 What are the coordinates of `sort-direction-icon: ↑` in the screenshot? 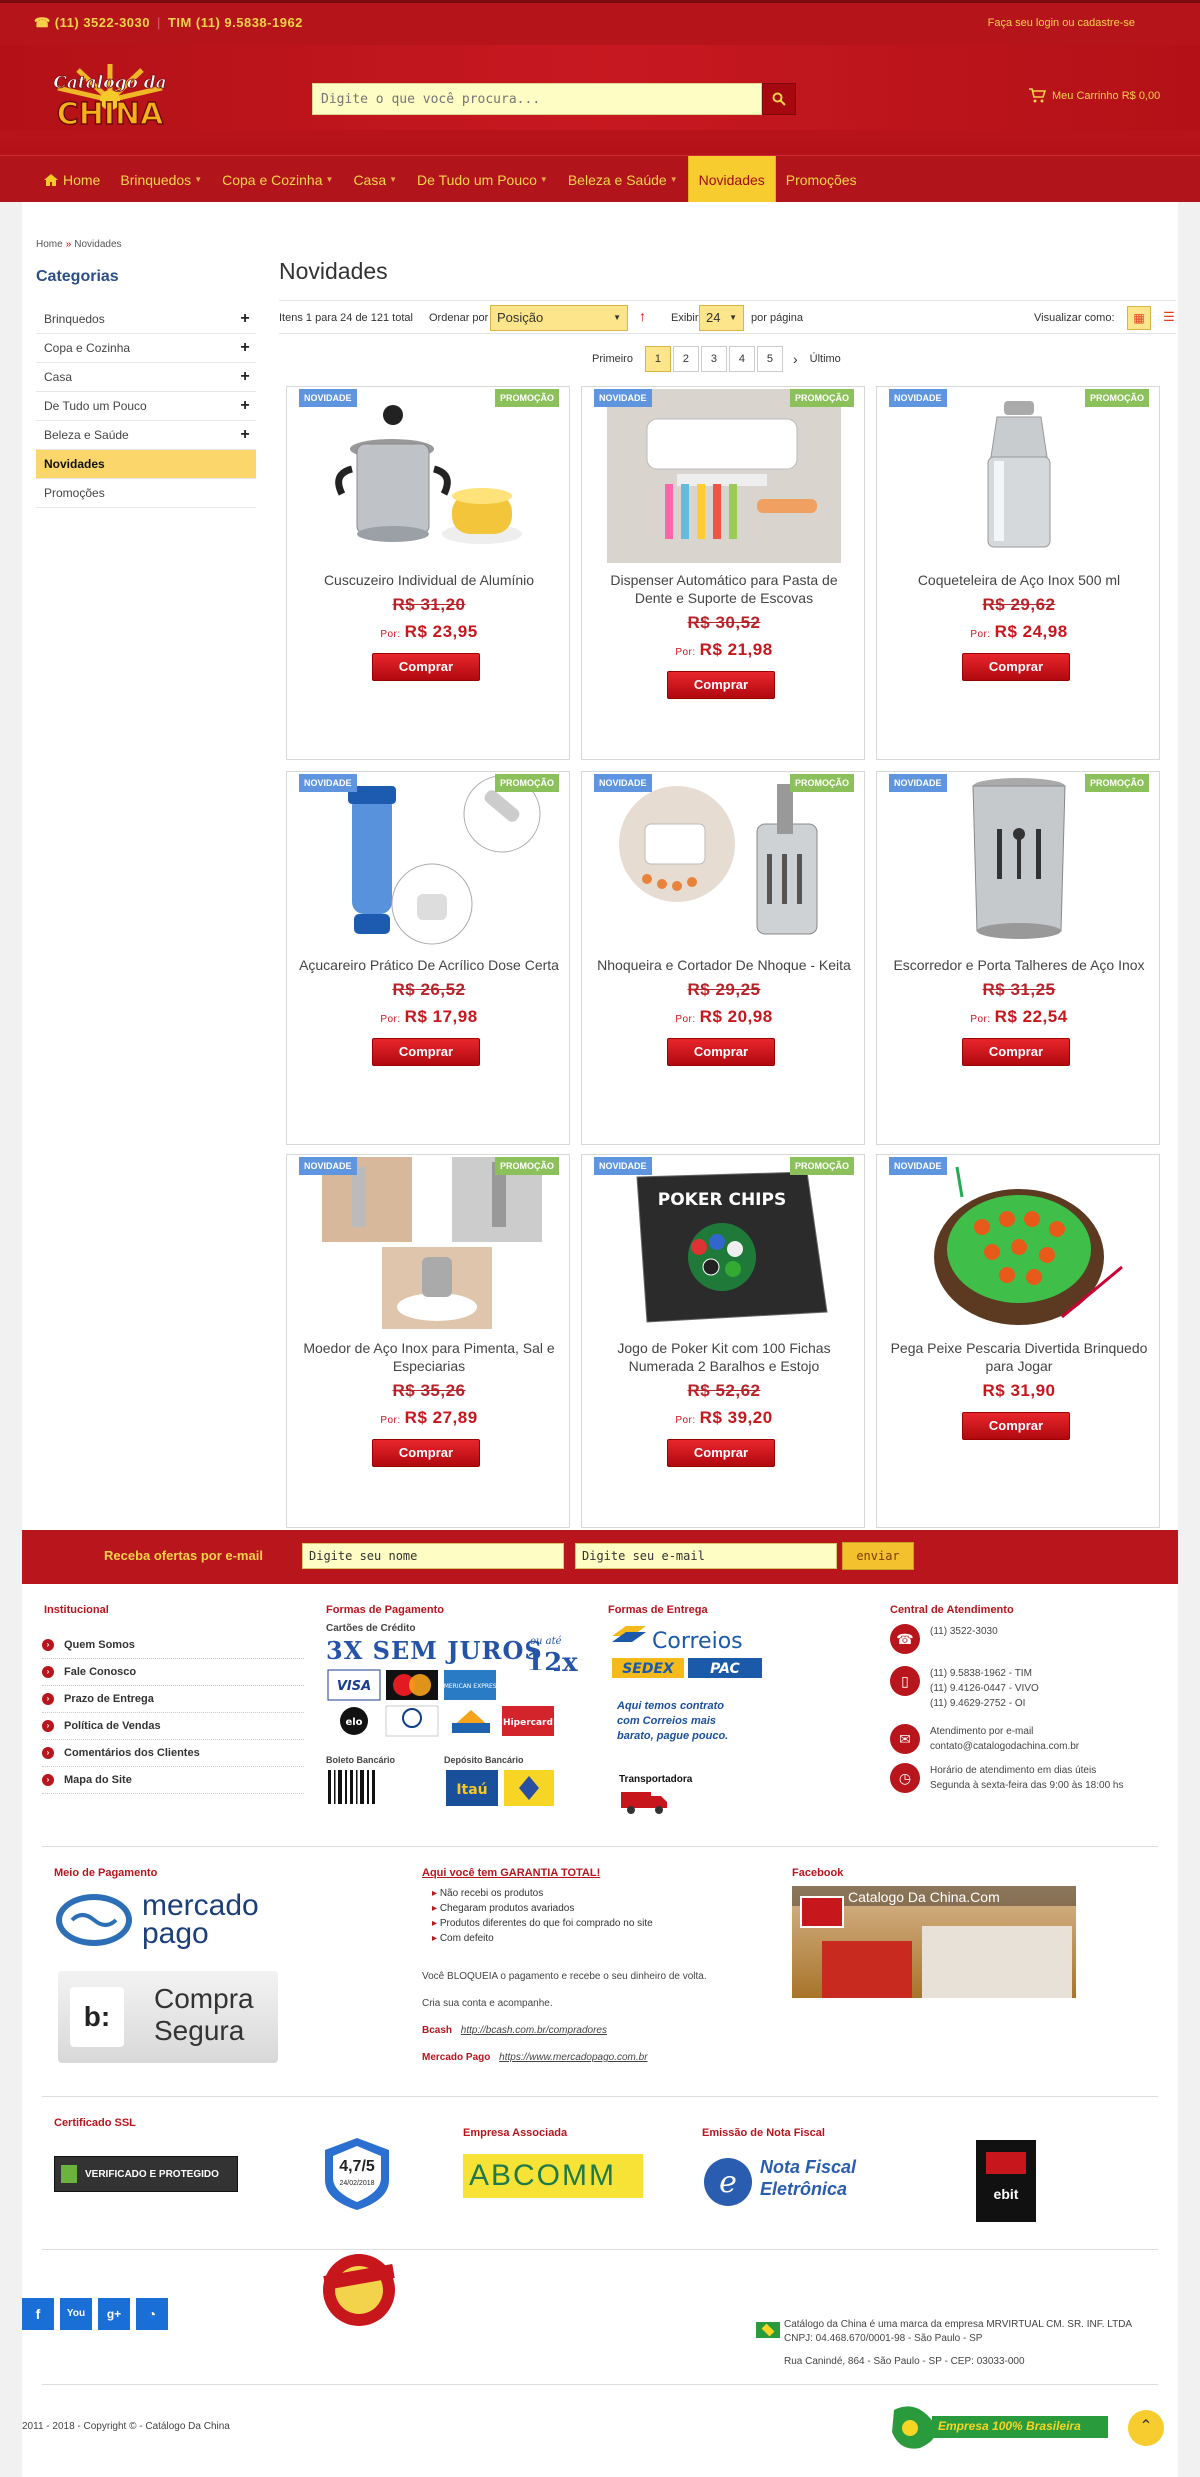 It's located at (642, 316).